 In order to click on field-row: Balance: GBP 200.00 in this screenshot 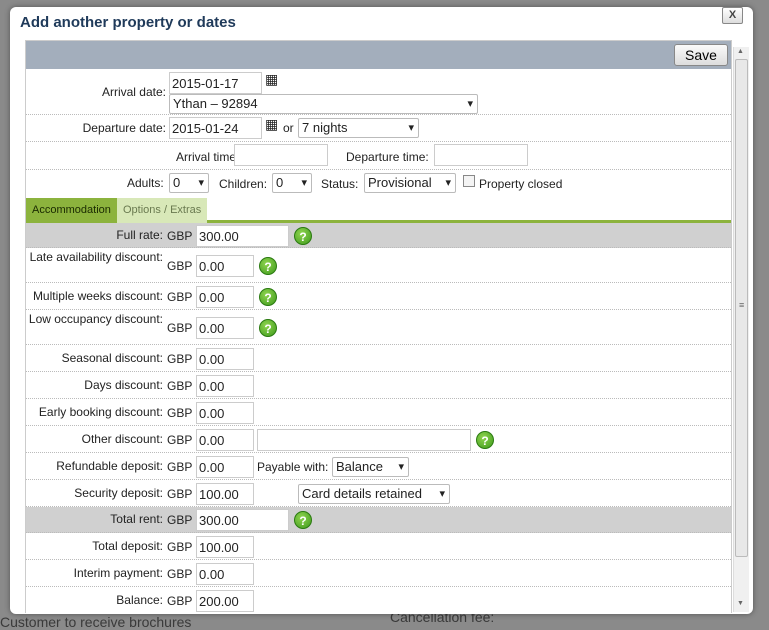, I will do `click(378, 600)`.